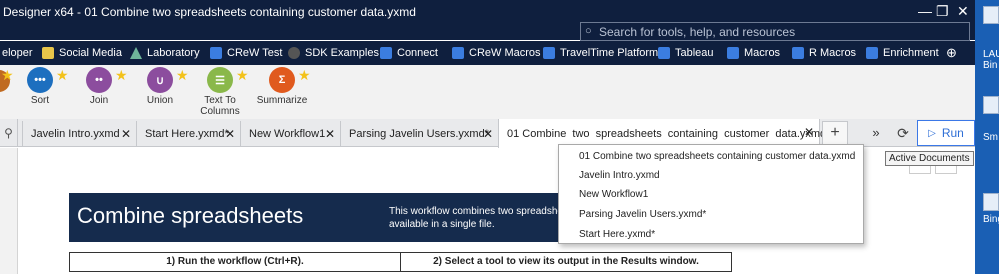  I want to click on bookmark-crew-macros: CReW Macros, so click(496, 53).